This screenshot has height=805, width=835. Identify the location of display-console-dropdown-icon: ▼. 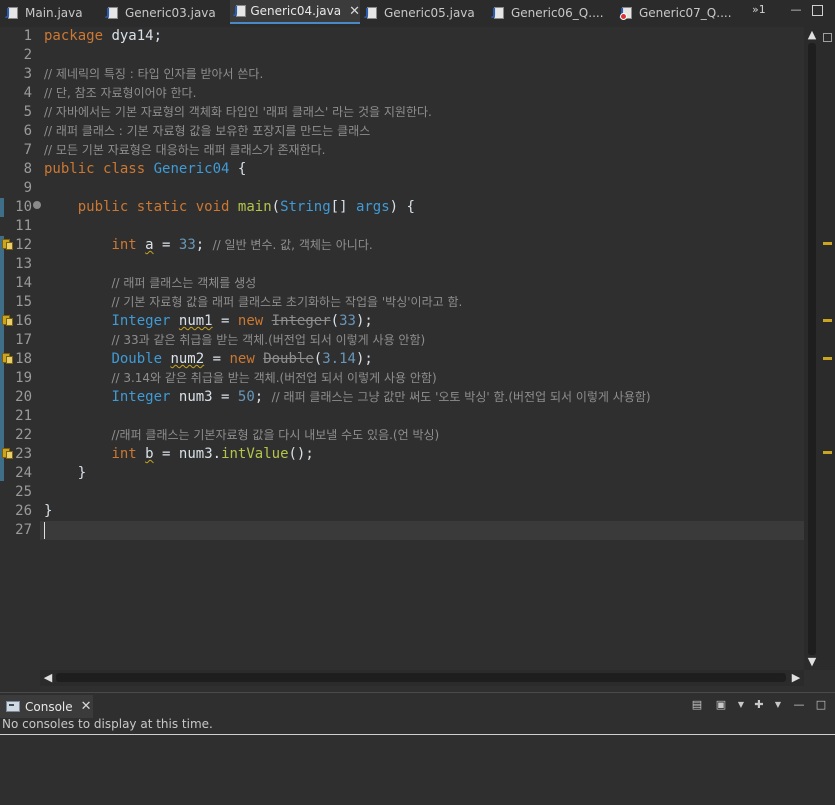
(741, 705).